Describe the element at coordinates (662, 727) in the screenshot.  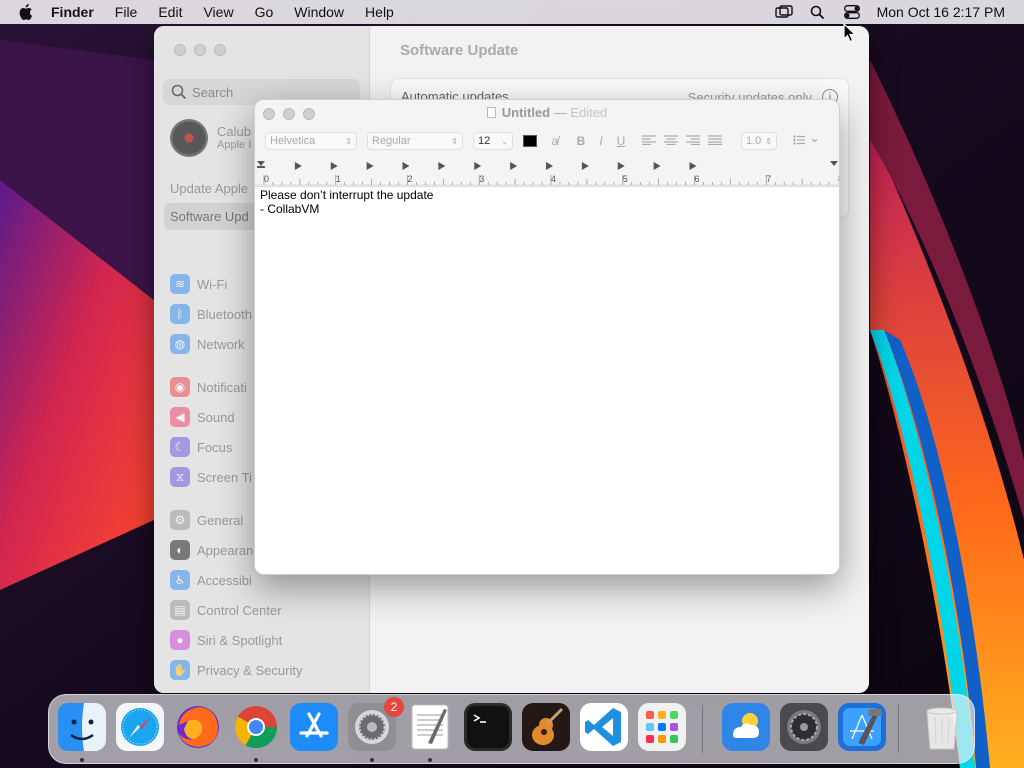
I see `launchpad-icon` at that location.